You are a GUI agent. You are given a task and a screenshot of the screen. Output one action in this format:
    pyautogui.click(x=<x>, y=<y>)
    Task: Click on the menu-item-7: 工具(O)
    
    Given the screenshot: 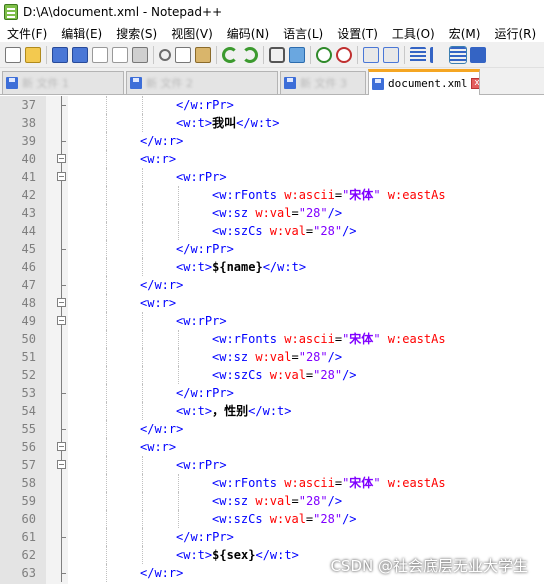 What is the action you would take?
    pyautogui.click(x=413, y=33)
    